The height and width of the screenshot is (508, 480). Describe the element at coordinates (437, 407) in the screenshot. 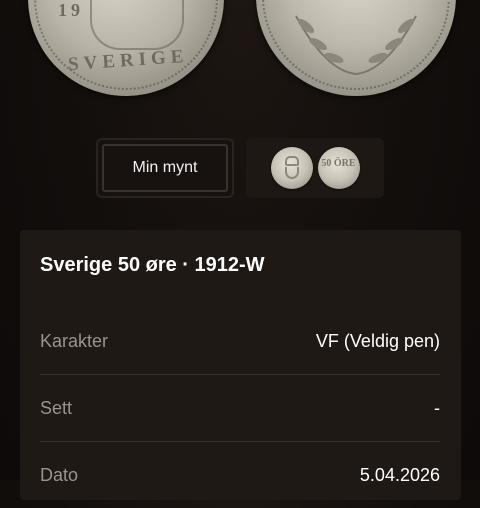

I see `detail-value: -` at that location.